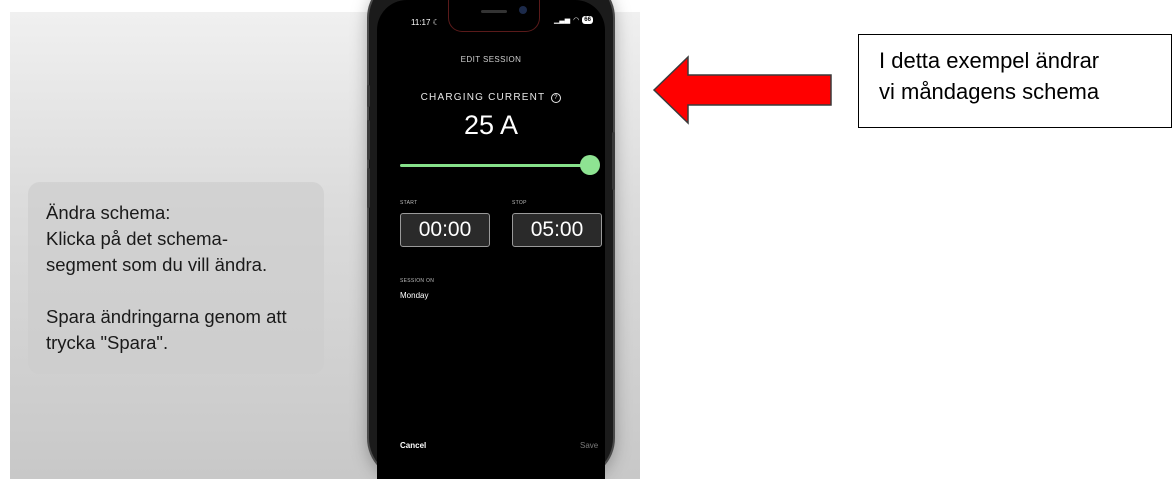  Describe the element at coordinates (491, 125) in the screenshot. I see `charging-current-value: 25 A` at that location.